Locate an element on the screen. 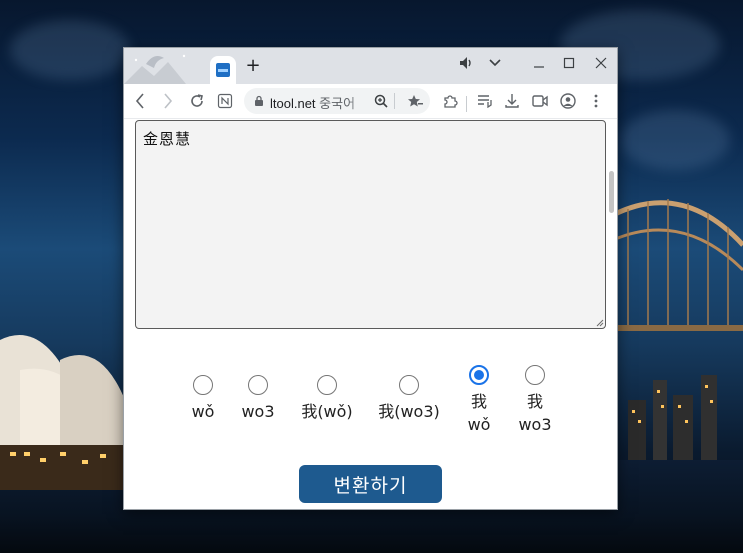 The image size is (743, 553). option-label: 我(wo3) is located at coordinates (409, 411).